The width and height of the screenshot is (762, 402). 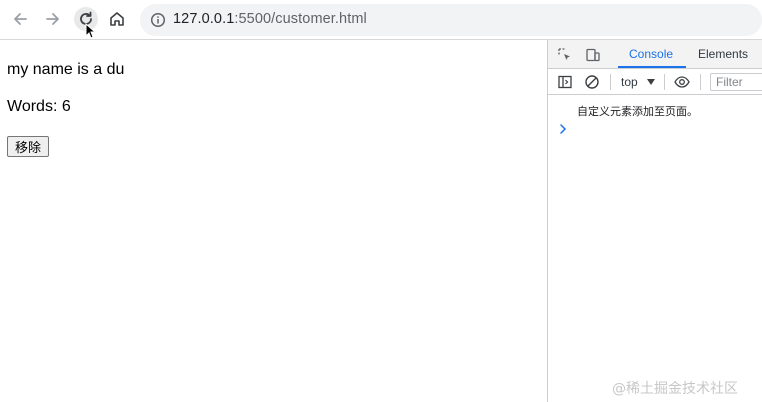 I want to click on custom-element-text: my name is a du, so click(x=66, y=69).